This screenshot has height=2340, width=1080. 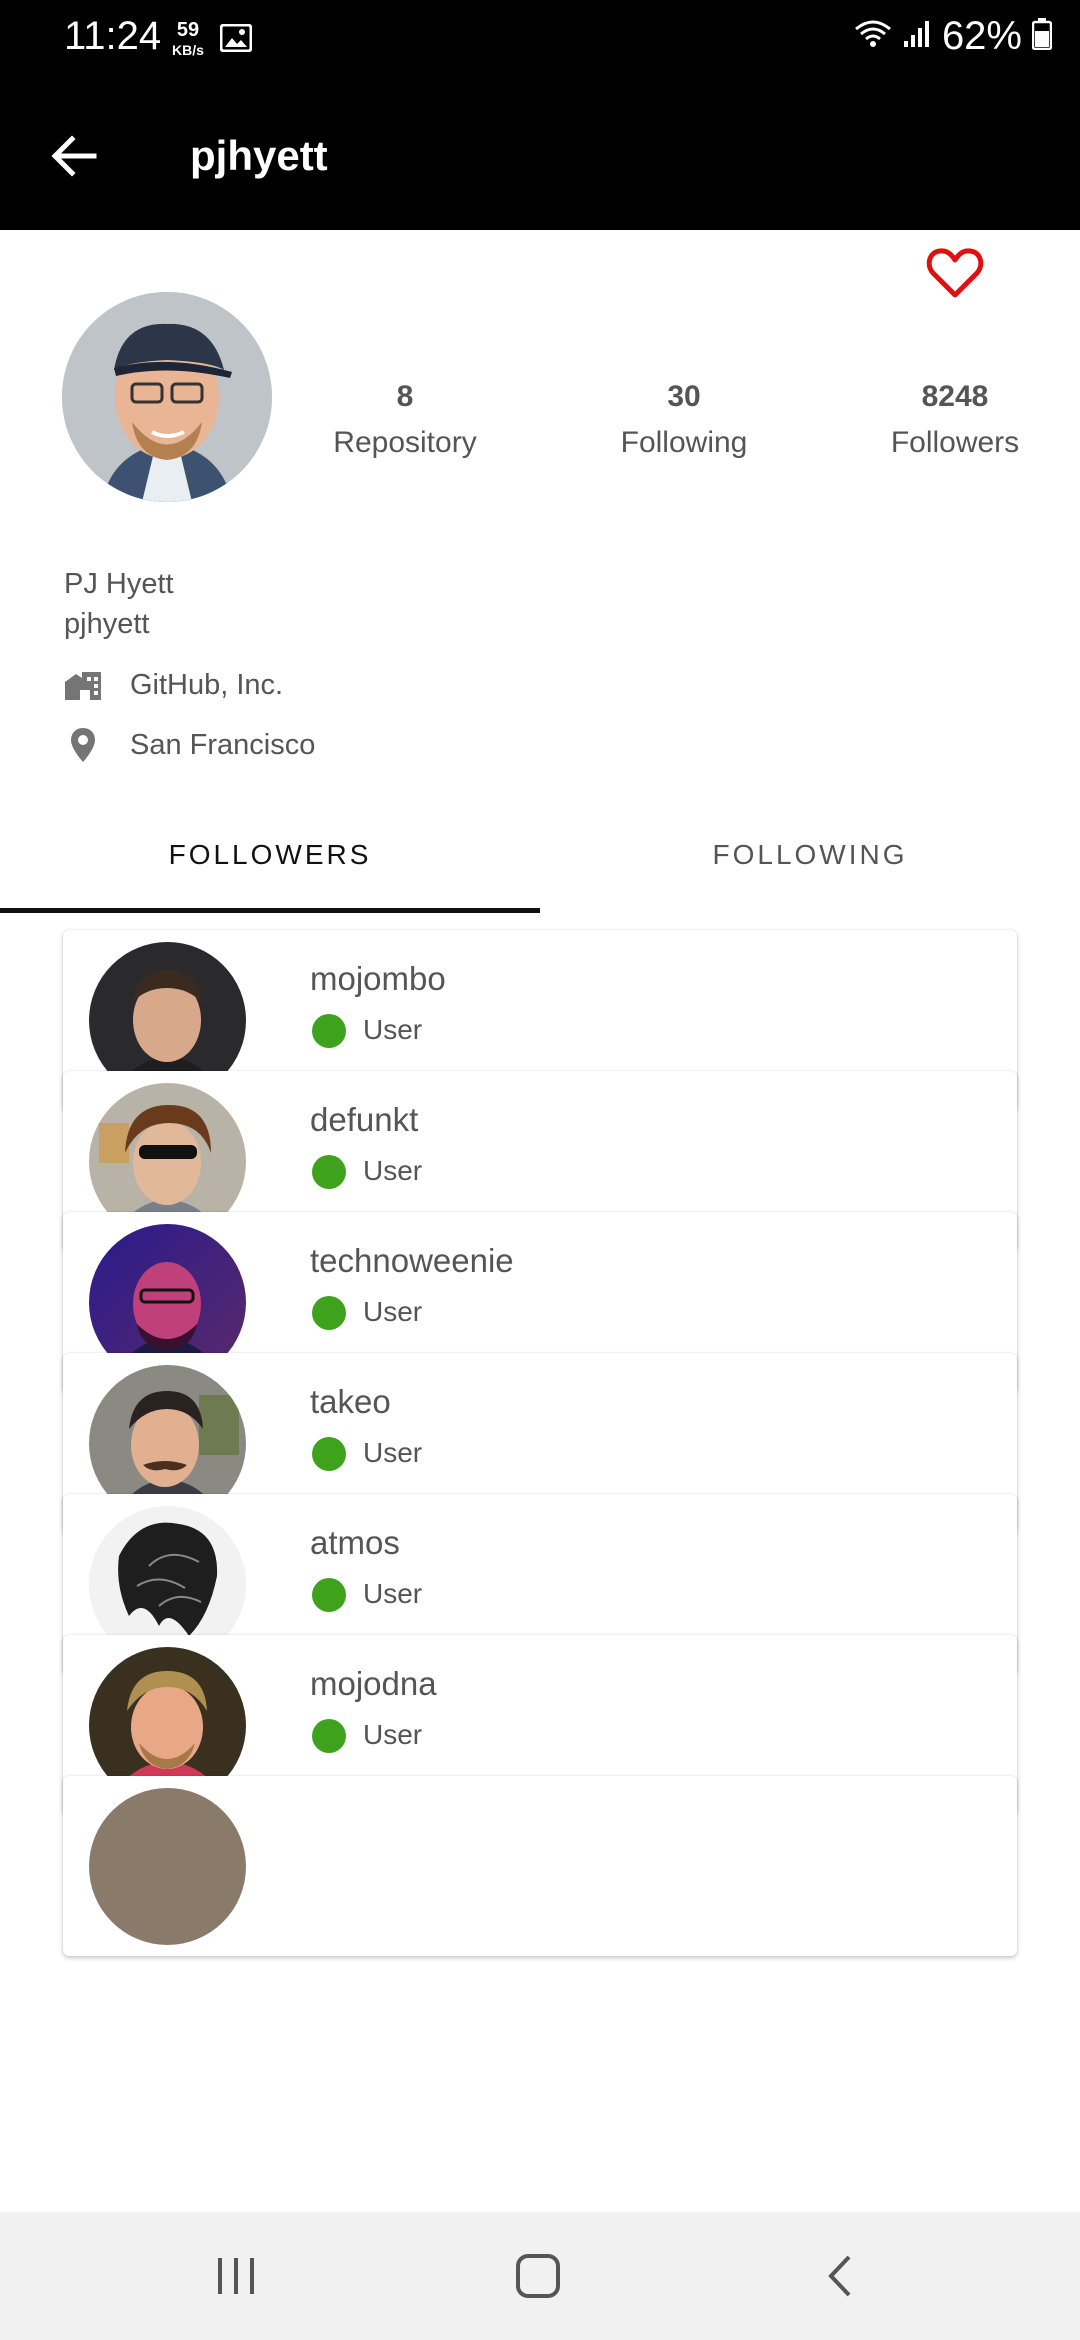 I want to click on tab-indicator, so click(x=270, y=910).